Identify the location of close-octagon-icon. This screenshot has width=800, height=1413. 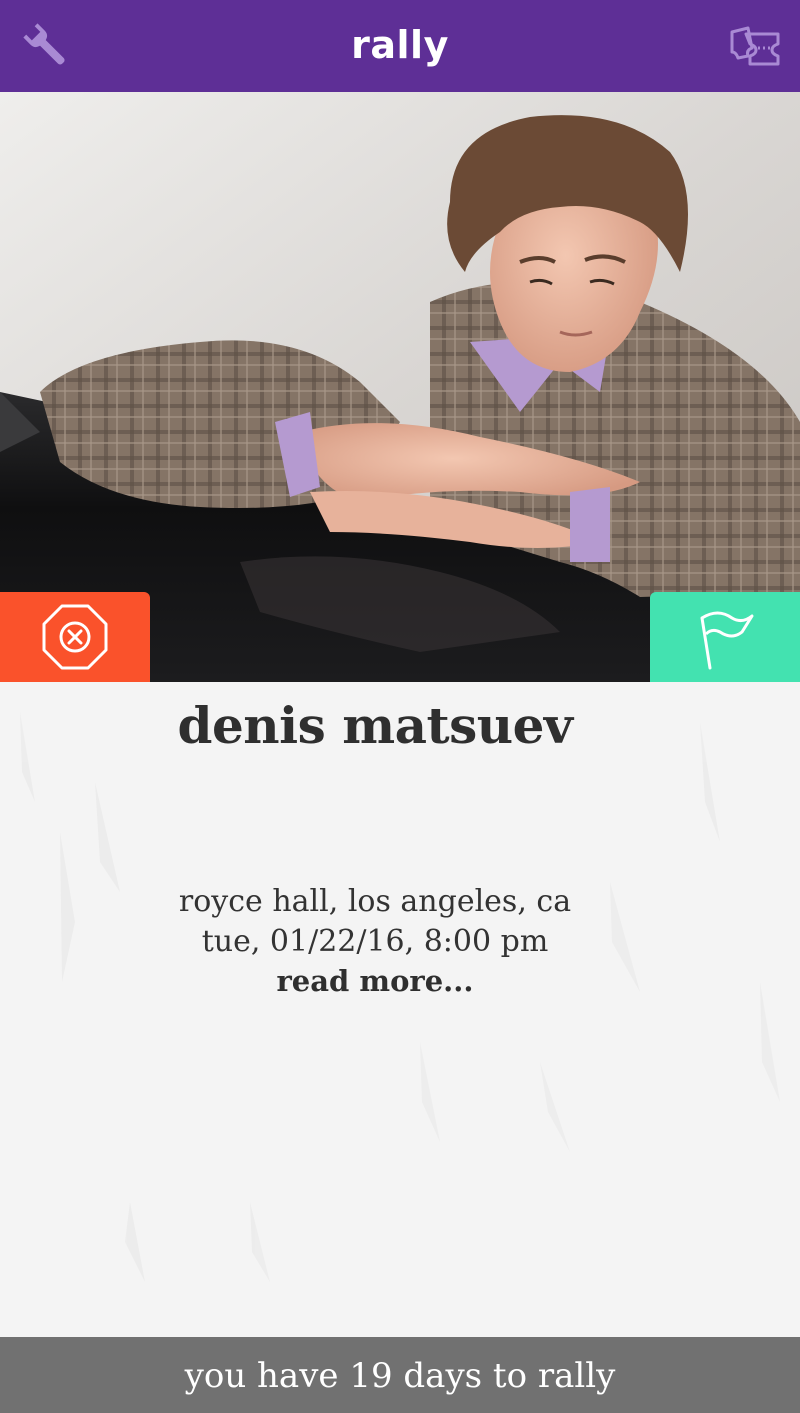
(75, 637).